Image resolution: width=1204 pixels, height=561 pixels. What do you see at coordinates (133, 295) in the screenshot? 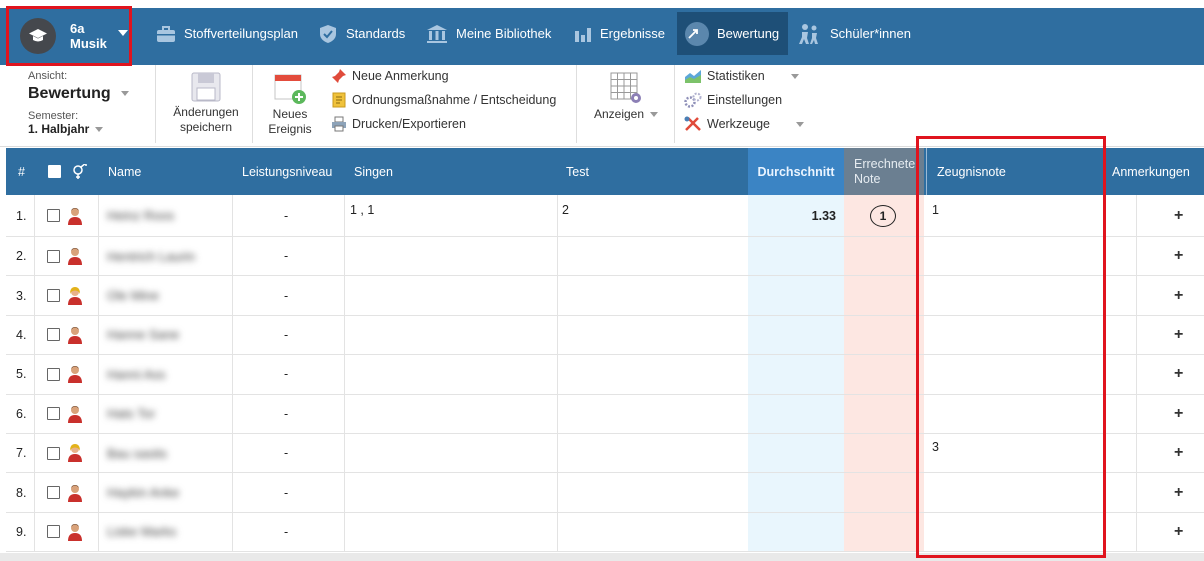
I see `student-name: Ole Mine` at bounding box center [133, 295].